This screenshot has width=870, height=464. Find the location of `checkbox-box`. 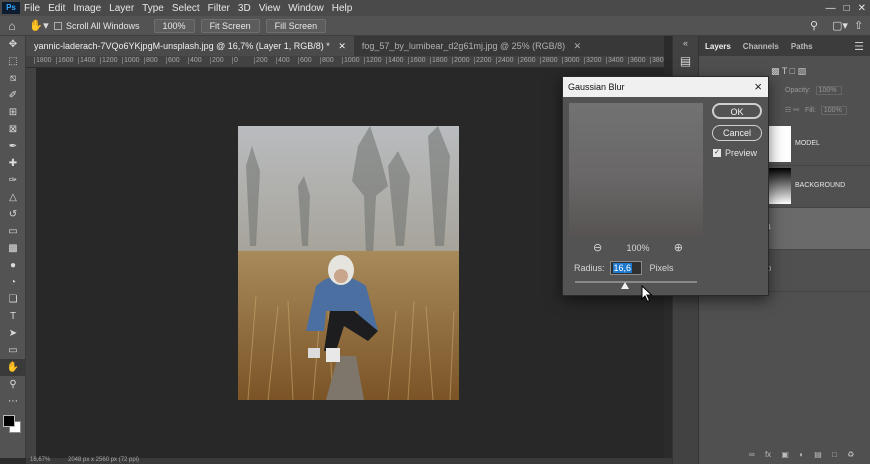

checkbox-box is located at coordinates (58, 26).